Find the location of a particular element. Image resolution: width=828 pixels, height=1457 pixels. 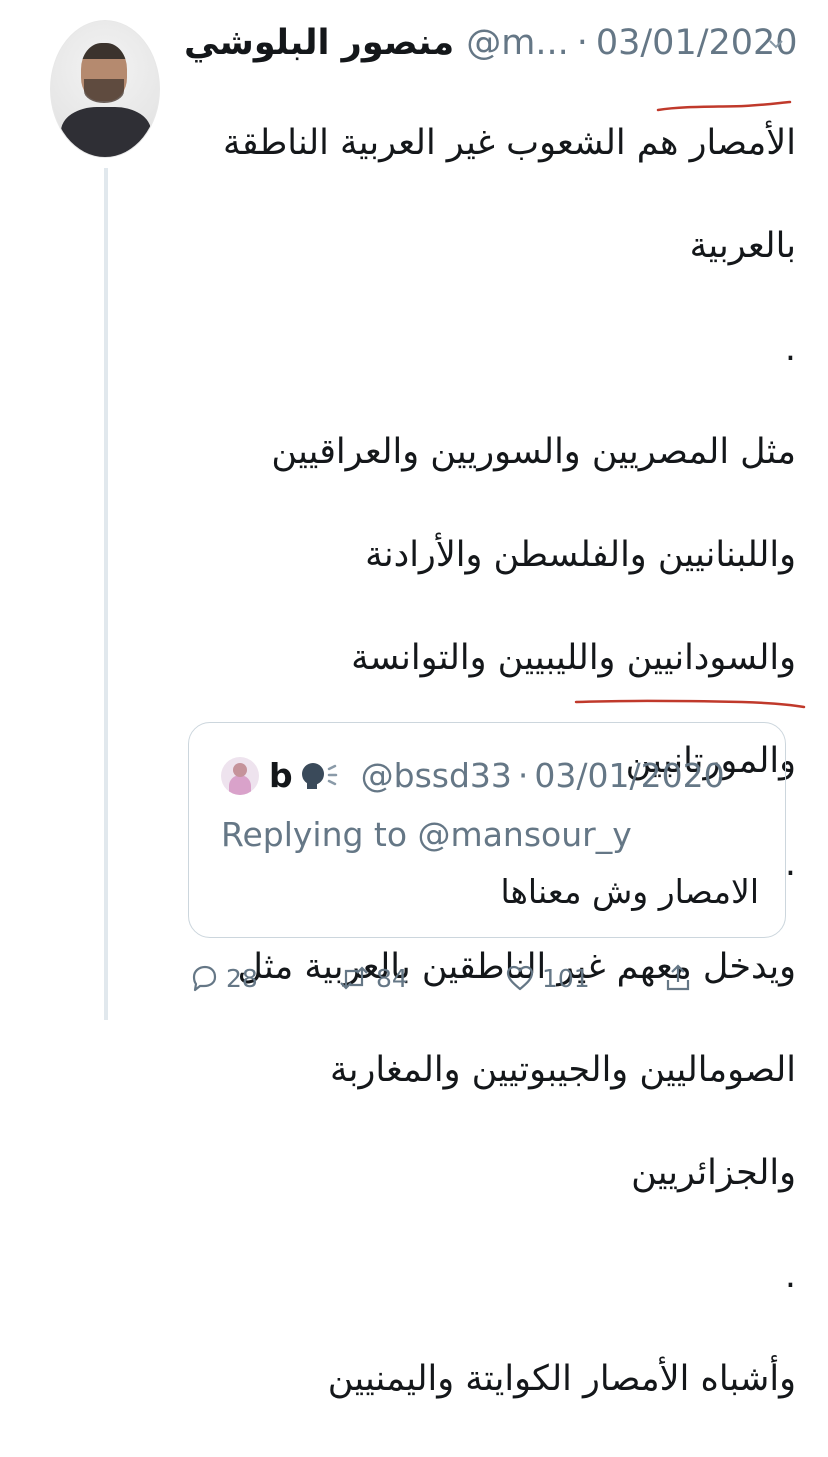

avatar-beard is located at coordinates (104, 91).